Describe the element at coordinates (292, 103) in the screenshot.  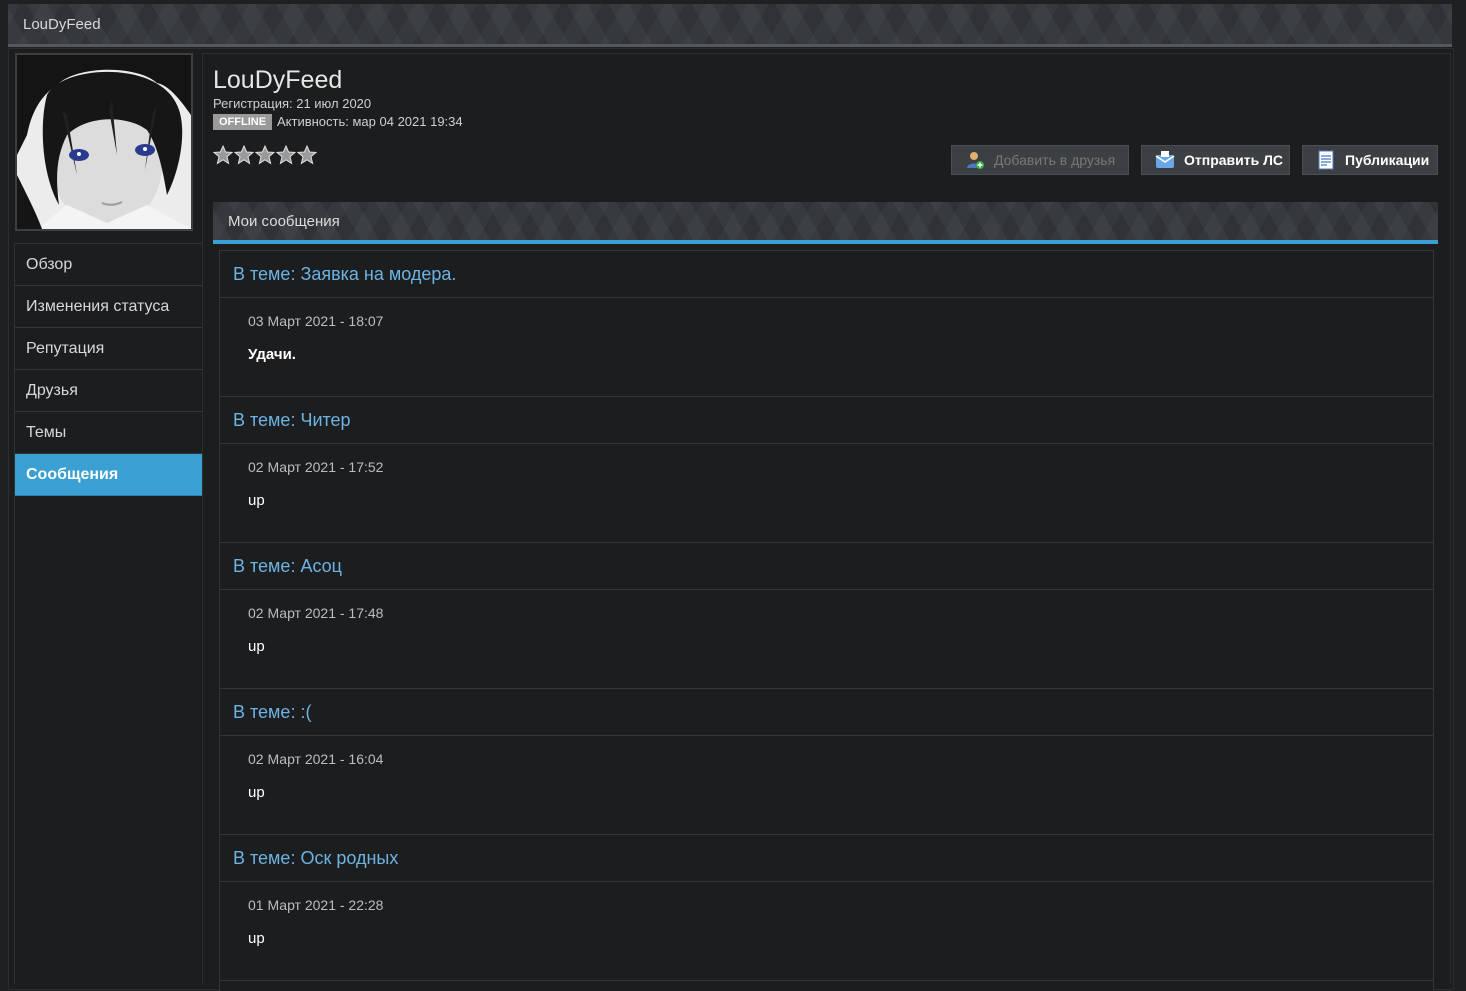
I see `registration-date: Регистрация: 21 июл 2020` at that location.